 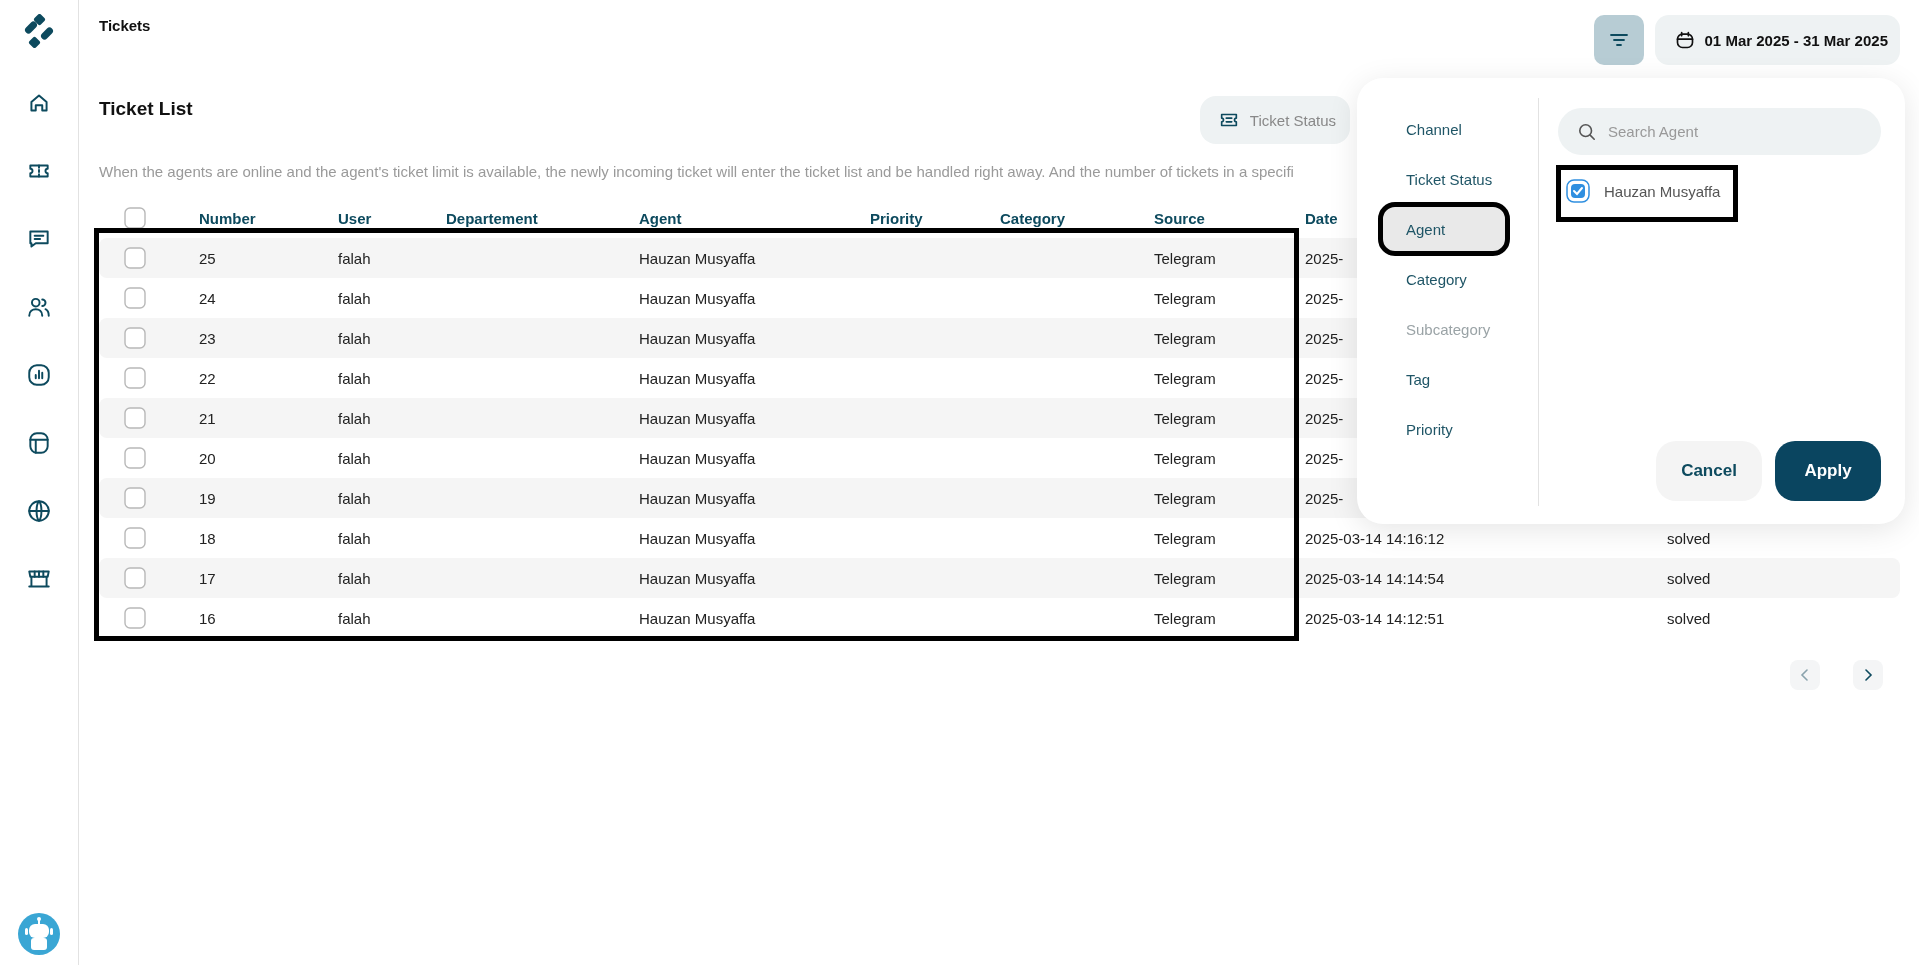 What do you see at coordinates (1662, 191) in the screenshot?
I see `option-label: Hauzan Musyaffa` at bounding box center [1662, 191].